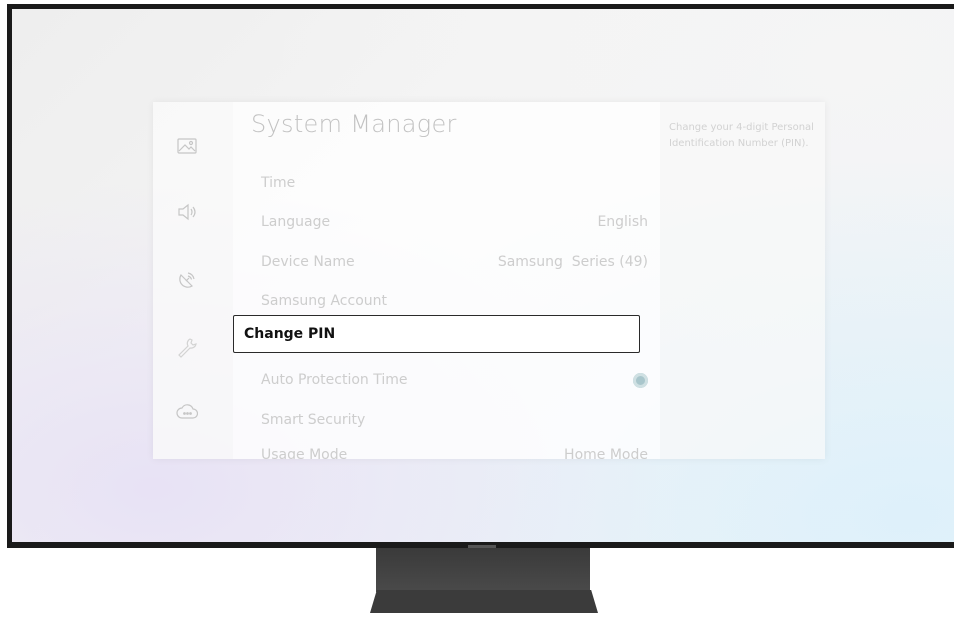 The image size is (954, 617). What do you see at coordinates (640, 380) in the screenshot?
I see `auto-protection-toggle` at bounding box center [640, 380].